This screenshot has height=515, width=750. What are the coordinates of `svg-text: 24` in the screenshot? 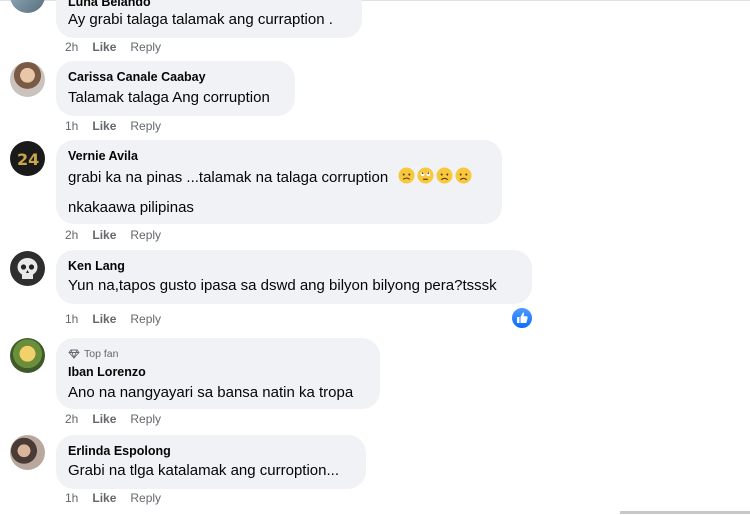 It's located at (28, 159).